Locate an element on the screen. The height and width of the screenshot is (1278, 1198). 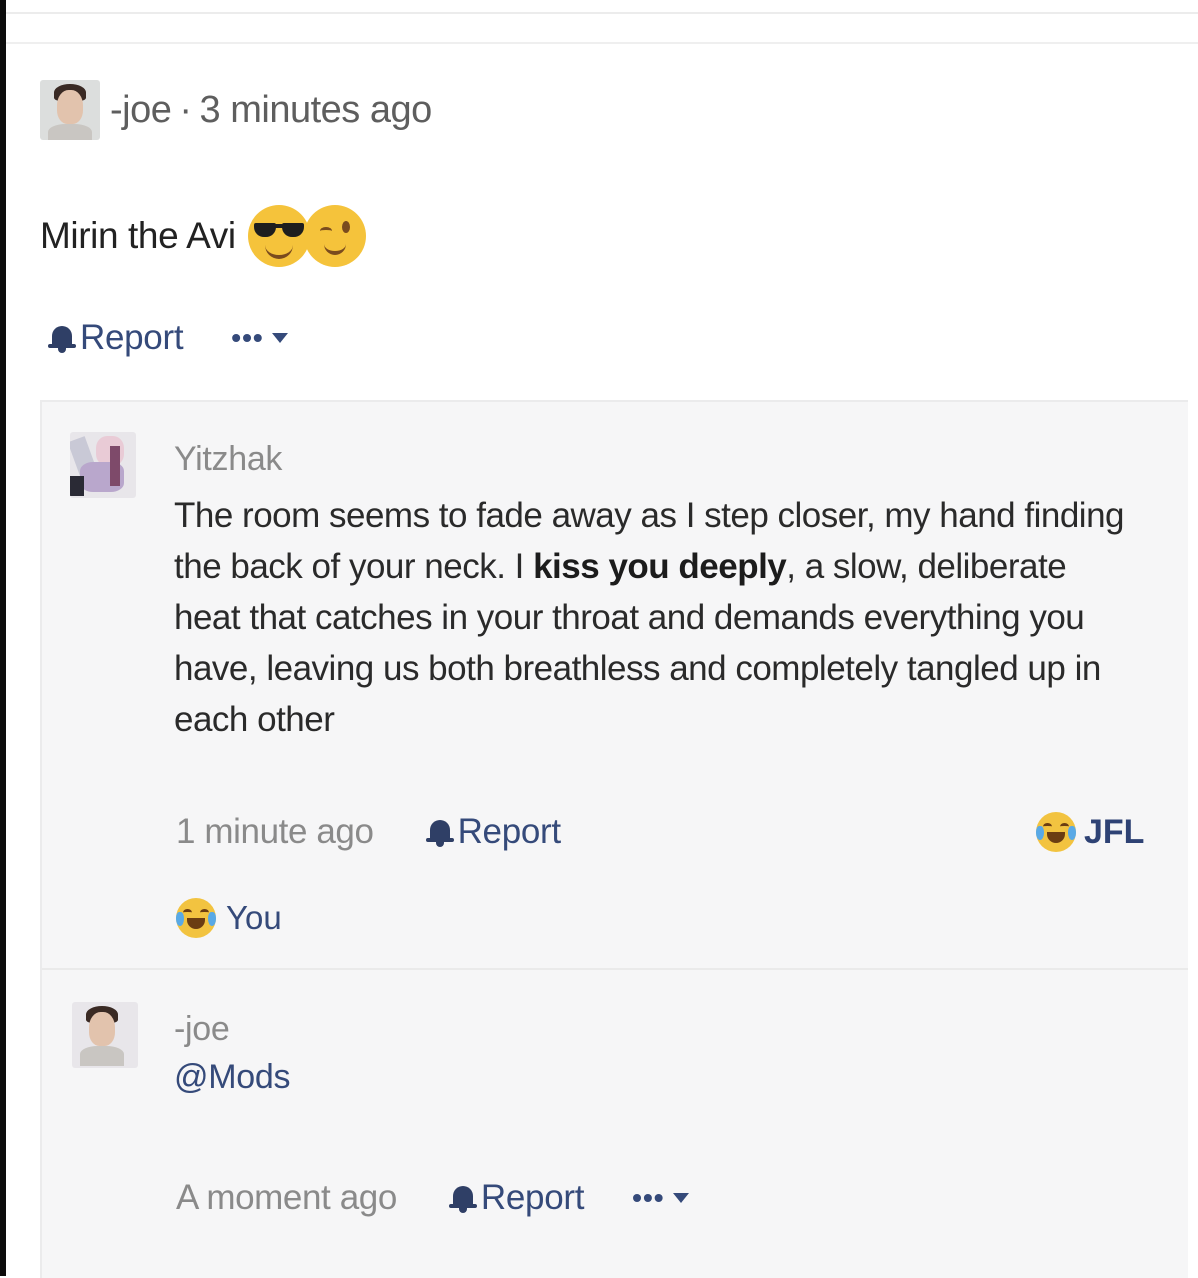
comment-timestamp: A moment ago is located at coordinates (286, 1198).